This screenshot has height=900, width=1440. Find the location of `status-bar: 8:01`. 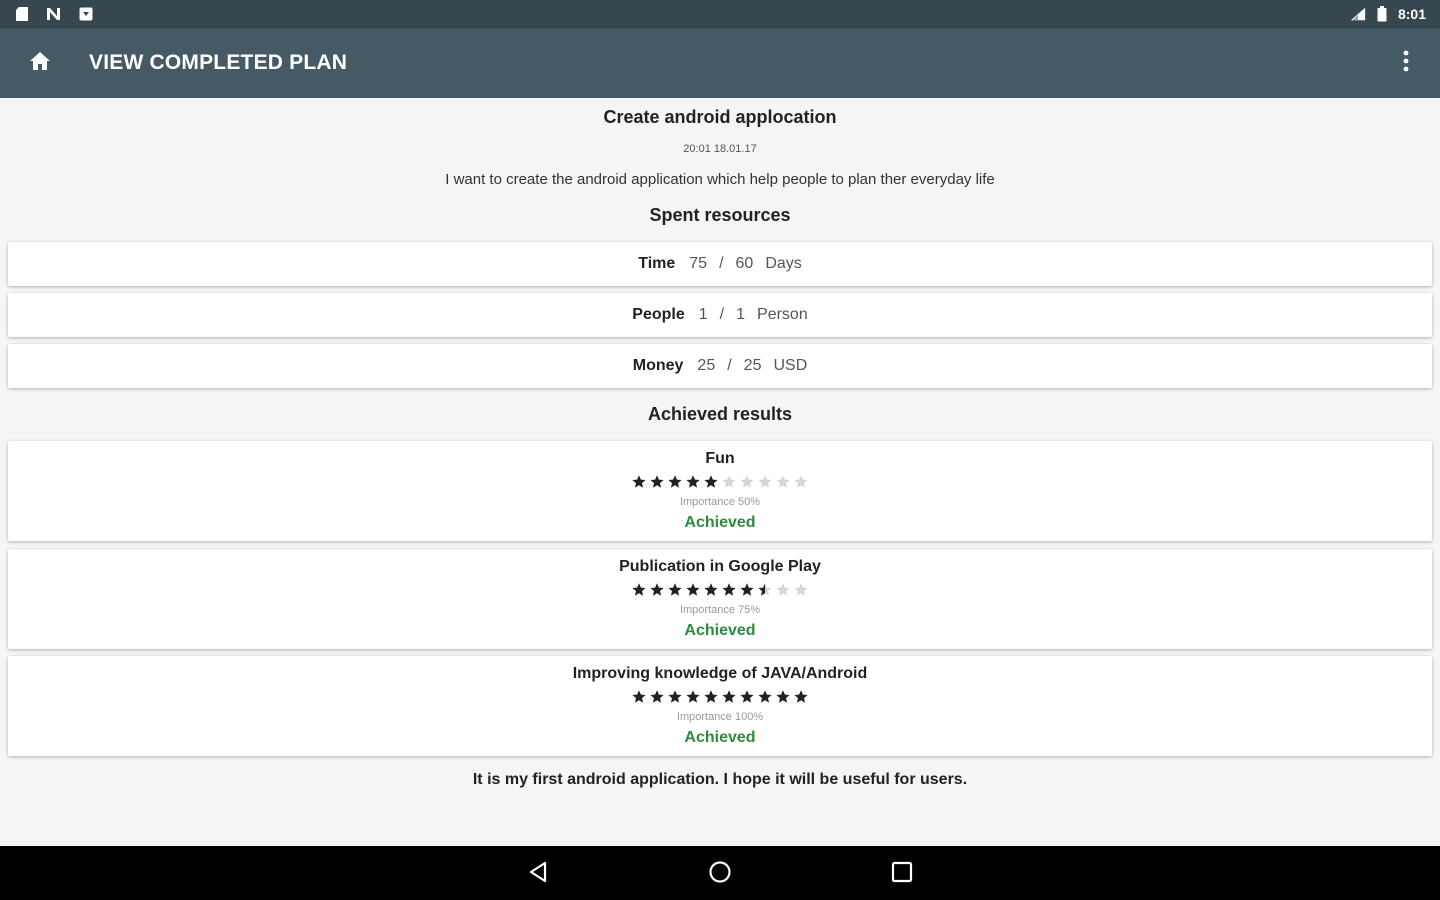

status-bar: 8:01 is located at coordinates (720, 14).